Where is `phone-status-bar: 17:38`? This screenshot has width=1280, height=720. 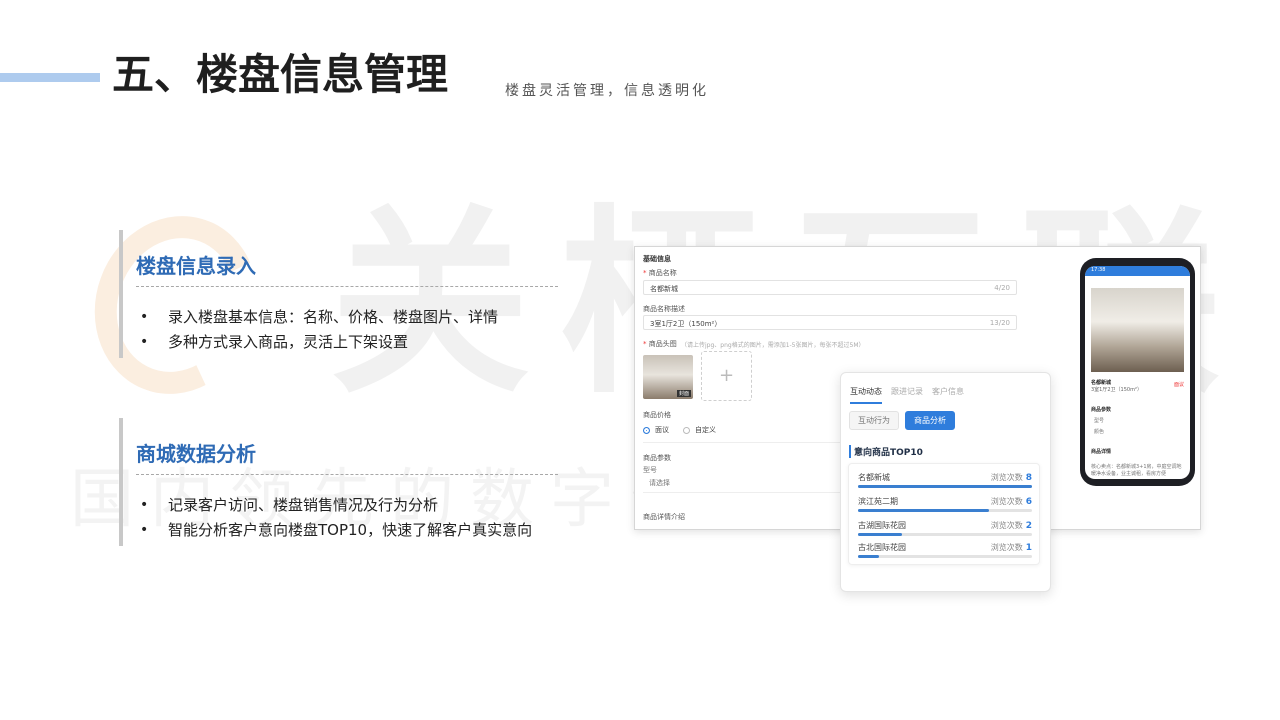 phone-status-bar: 17:38 is located at coordinates (1137, 271).